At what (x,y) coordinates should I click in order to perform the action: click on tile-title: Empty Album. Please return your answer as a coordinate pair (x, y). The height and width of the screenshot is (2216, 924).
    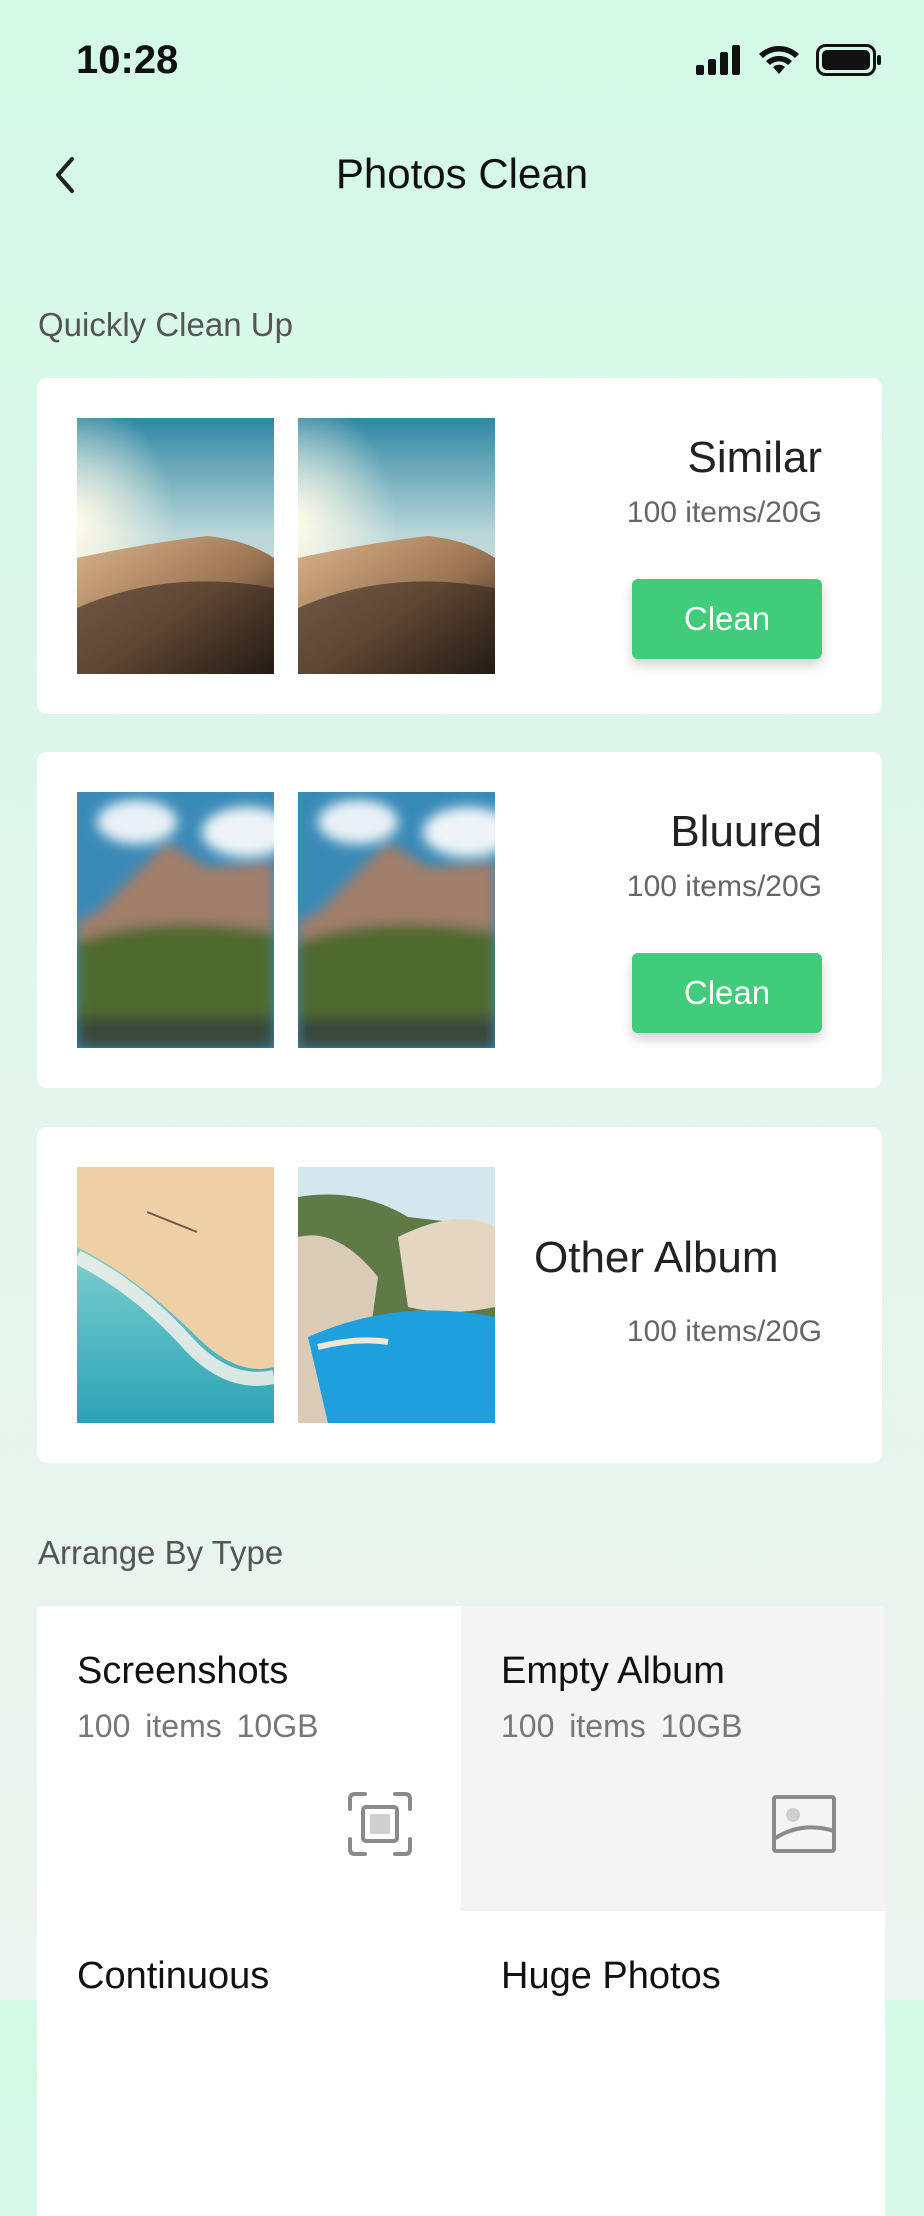
    Looking at the image, I should click on (613, 1671).